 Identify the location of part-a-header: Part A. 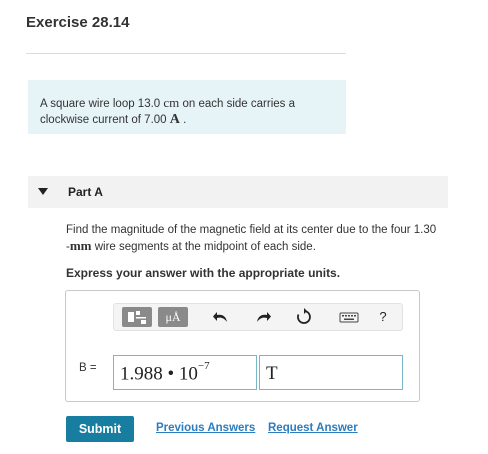
(238, 192).